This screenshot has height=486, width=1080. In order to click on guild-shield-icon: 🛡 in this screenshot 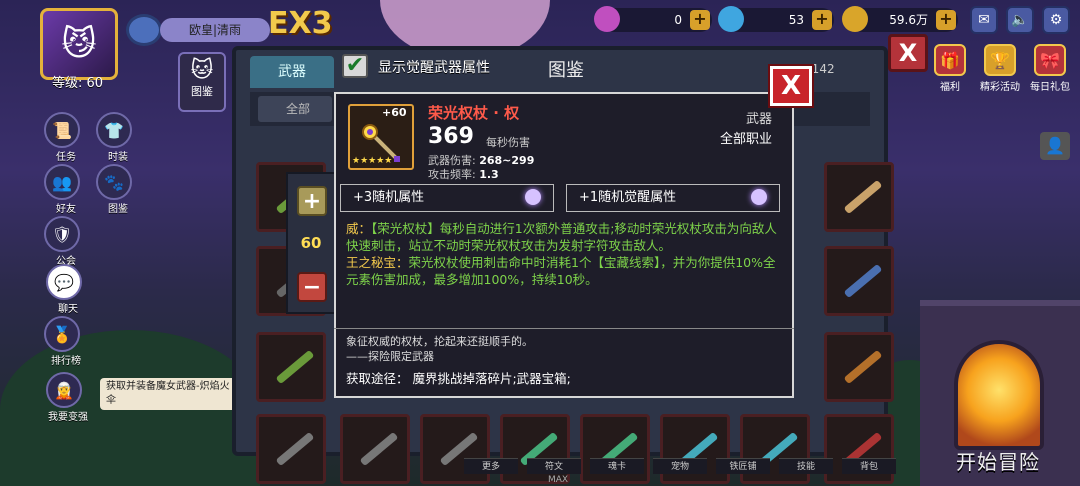, I will do `click(62, 234)`.